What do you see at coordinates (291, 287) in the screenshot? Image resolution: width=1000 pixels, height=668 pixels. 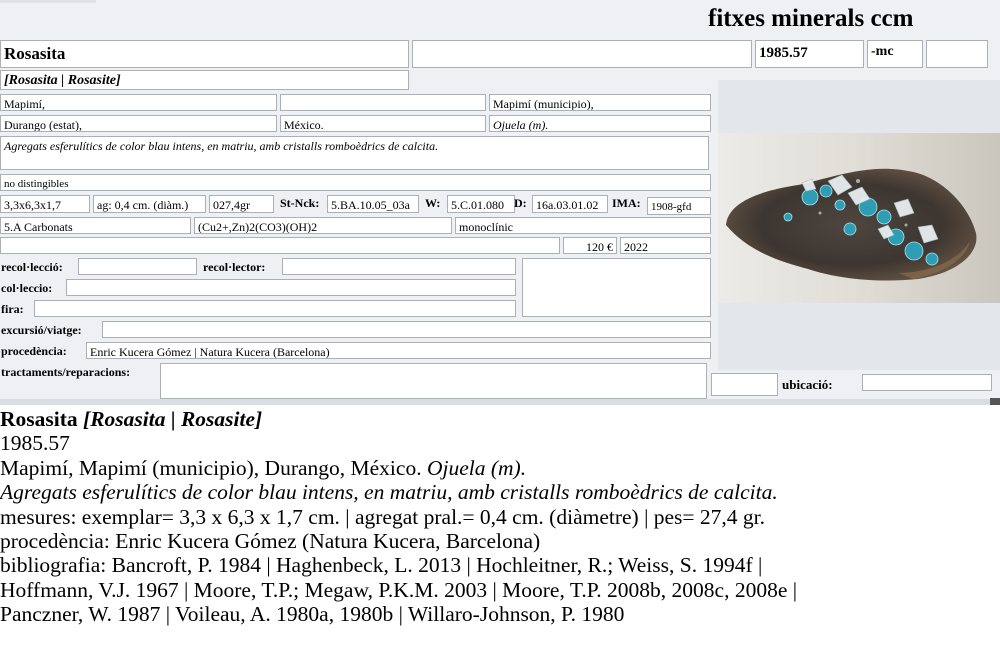 I see `colleccio-field` at bounding box center [291, 287].